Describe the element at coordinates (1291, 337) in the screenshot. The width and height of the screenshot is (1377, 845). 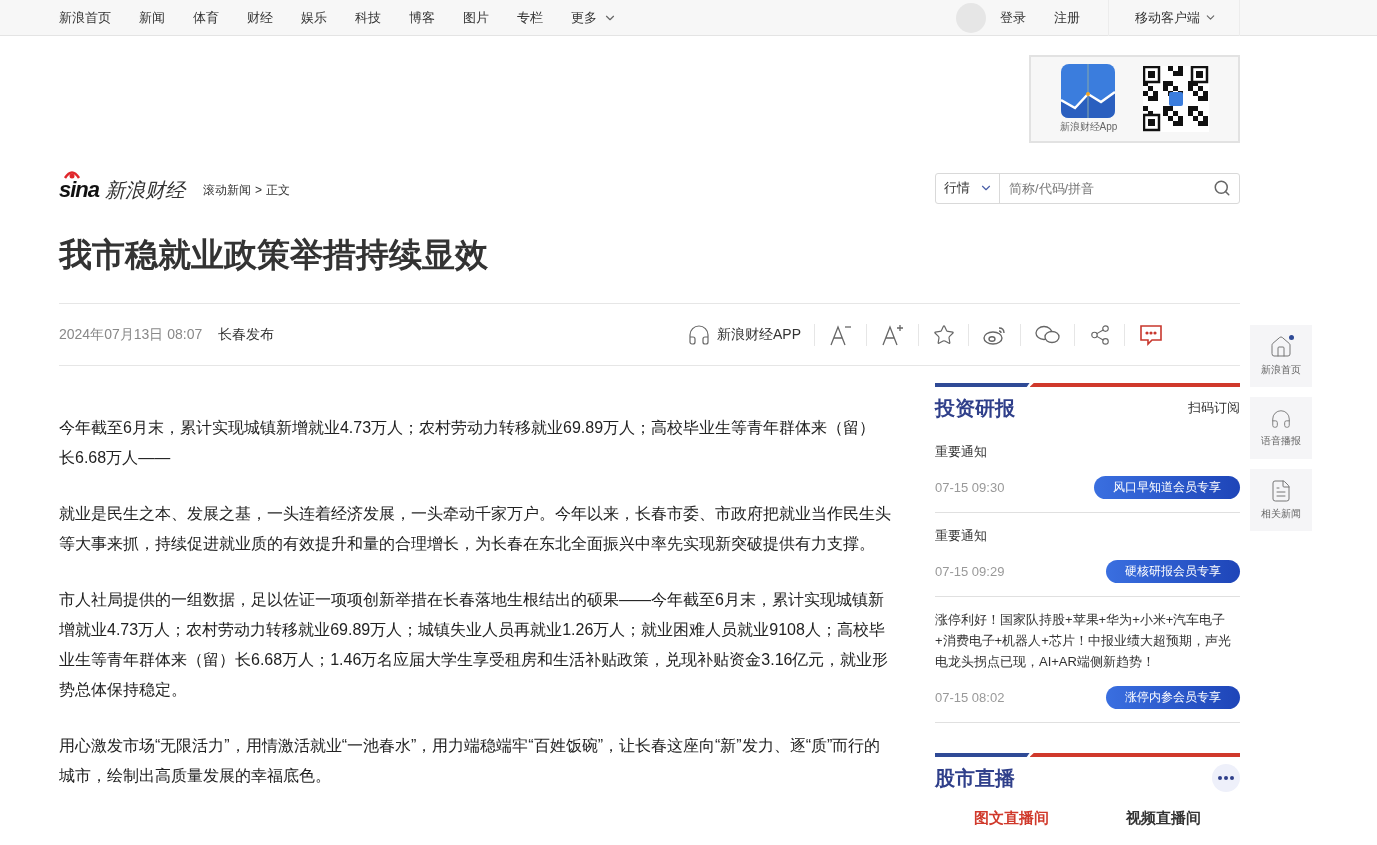
I see `notification-dot` at that location.